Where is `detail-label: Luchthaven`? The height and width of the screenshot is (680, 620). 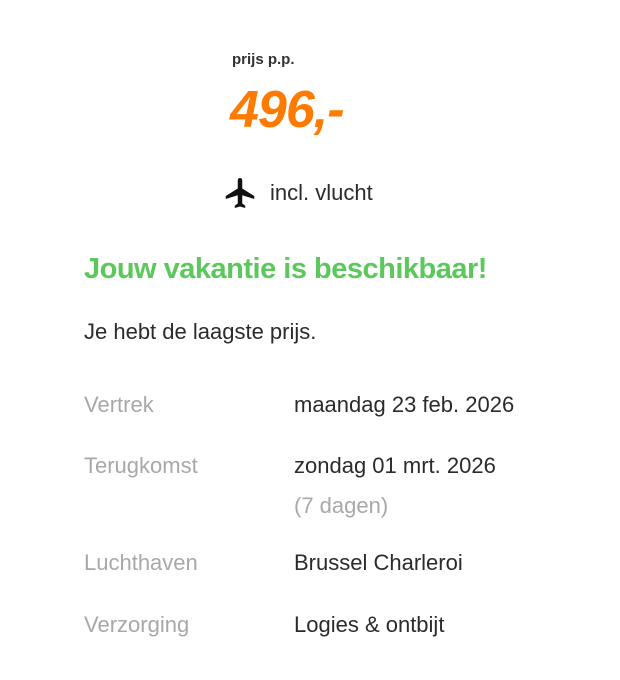 detail-label: Luchthaven is located at coordinates (141, 562).